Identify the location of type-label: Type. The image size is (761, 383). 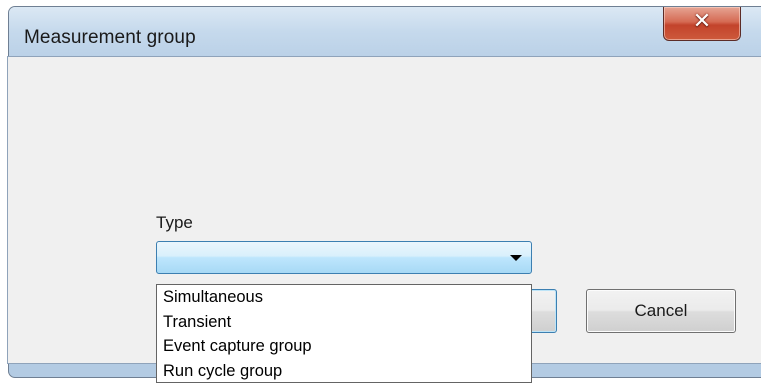
(174, 222).